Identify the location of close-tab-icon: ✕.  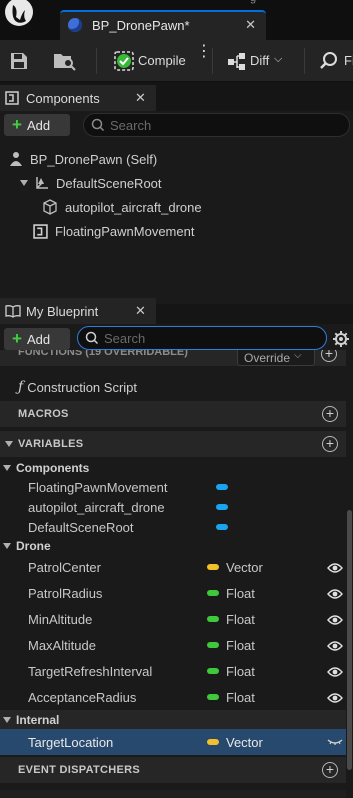
(250, 25).